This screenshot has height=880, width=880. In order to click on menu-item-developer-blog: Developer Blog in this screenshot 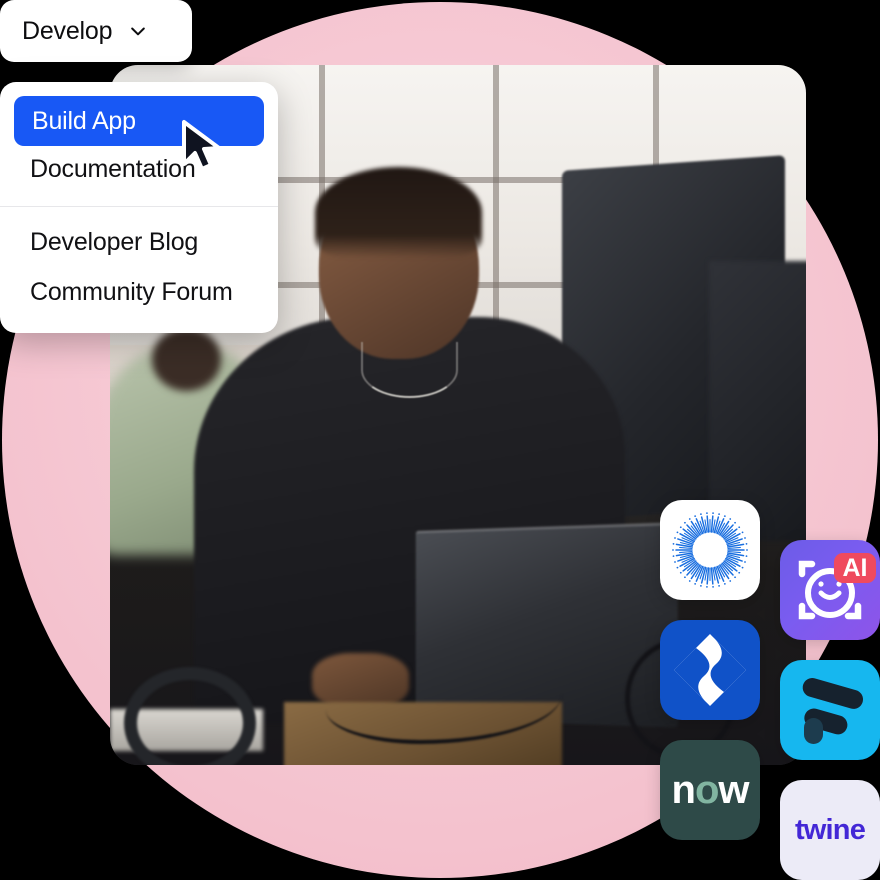, I will do `click(139, 242)`.